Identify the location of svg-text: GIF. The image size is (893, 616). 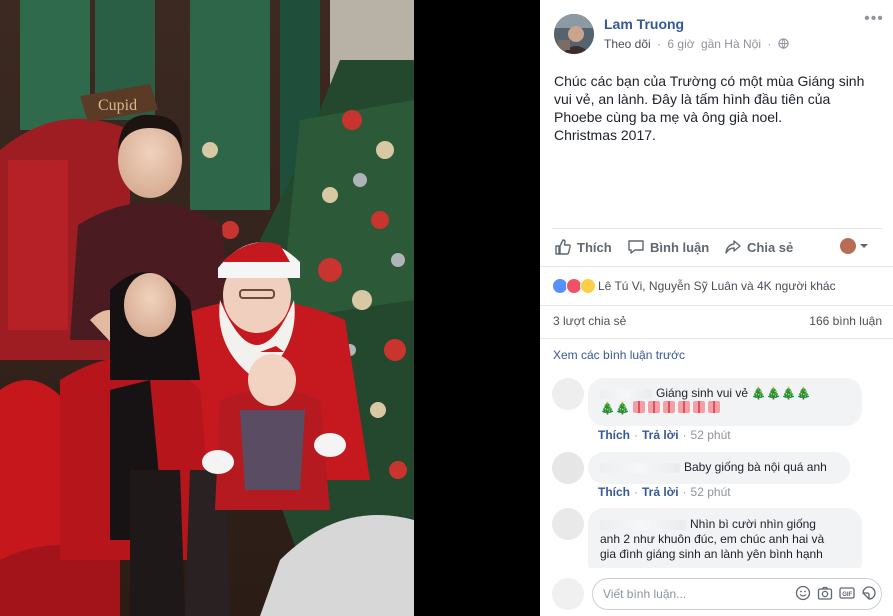
(847, 595).